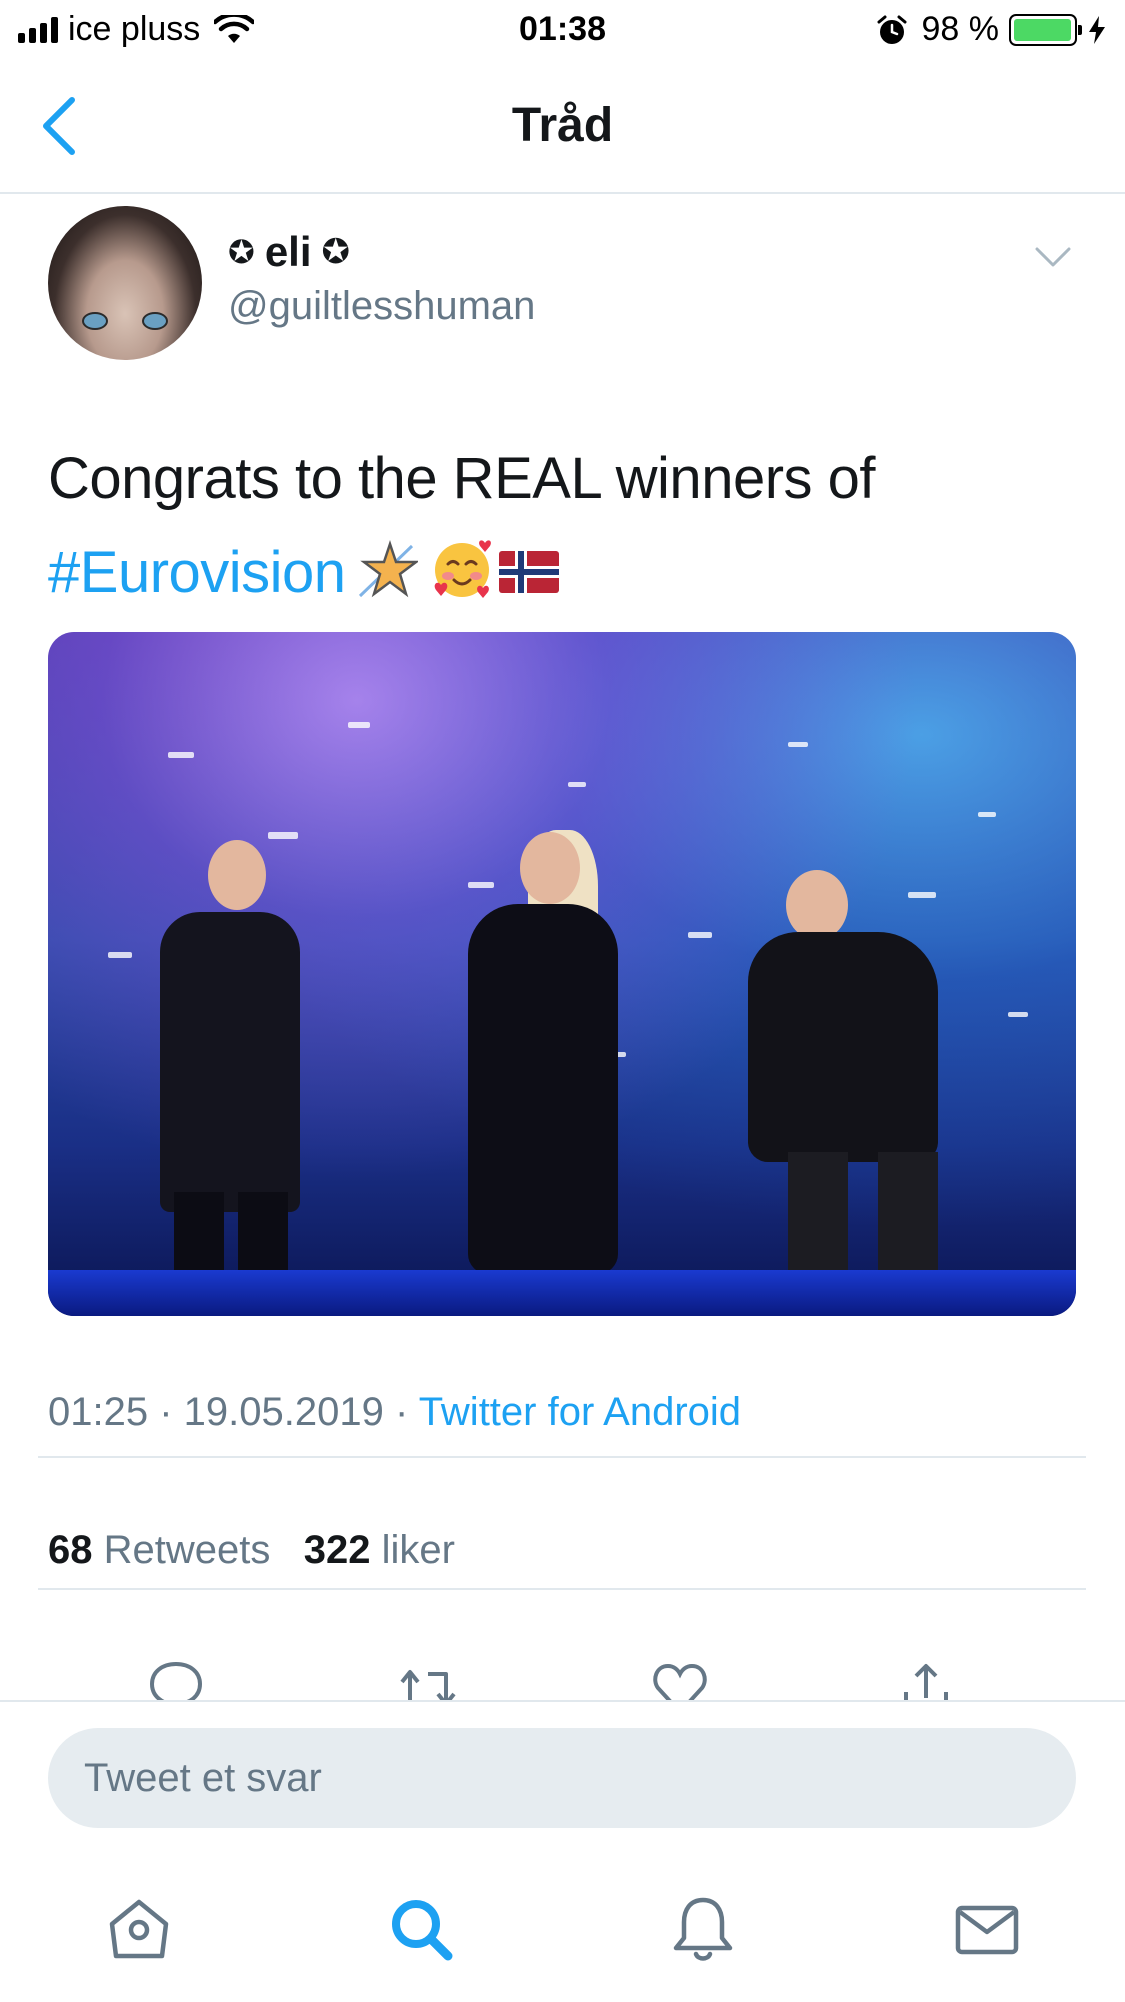  Describe the element at coordinates (703, 1929) in the screenshot. I see `notifications-icon` at that location.